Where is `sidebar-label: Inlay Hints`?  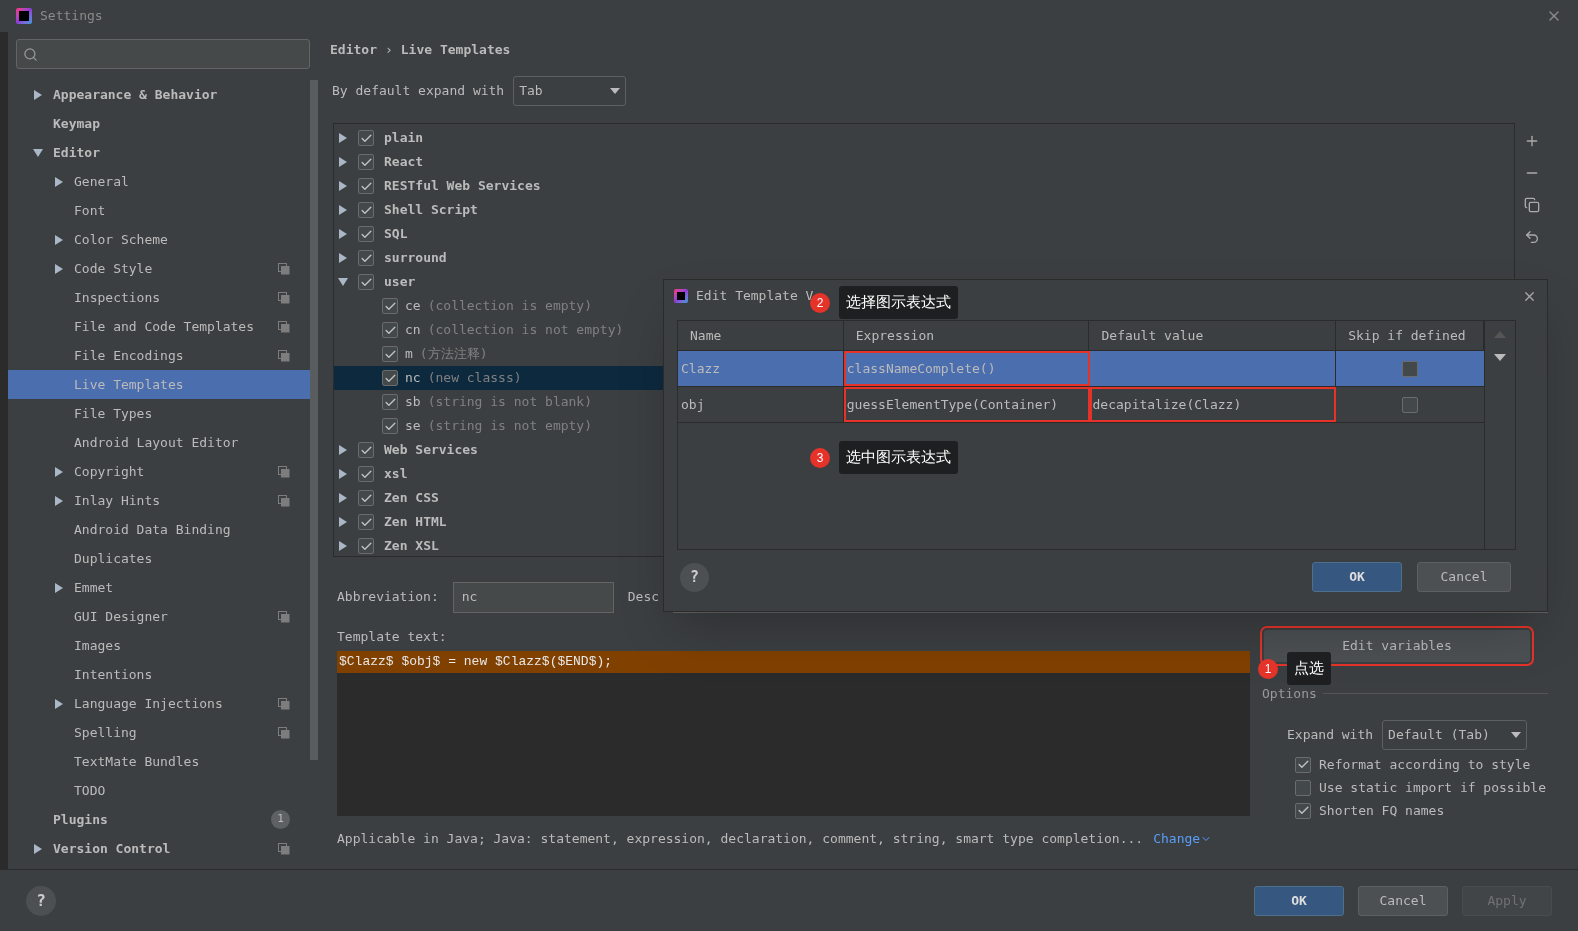
sidebar-label: Inlay Hints is located at coordinates (118, 500).